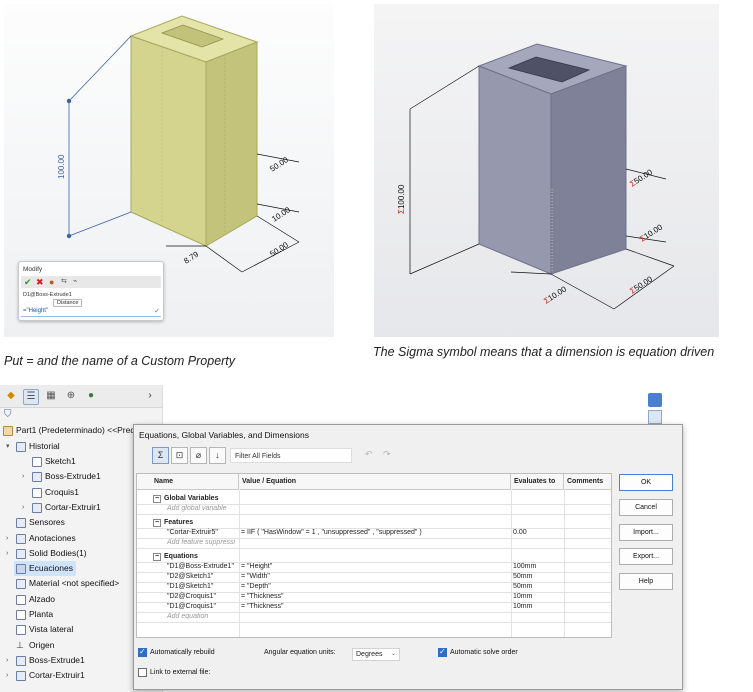 The height and width of the screenshot is (692, 753). Describe the element at coordinates (291, 455) in the screenshot. I see `filter-all-fields-input: Filter All Fields` at that location.